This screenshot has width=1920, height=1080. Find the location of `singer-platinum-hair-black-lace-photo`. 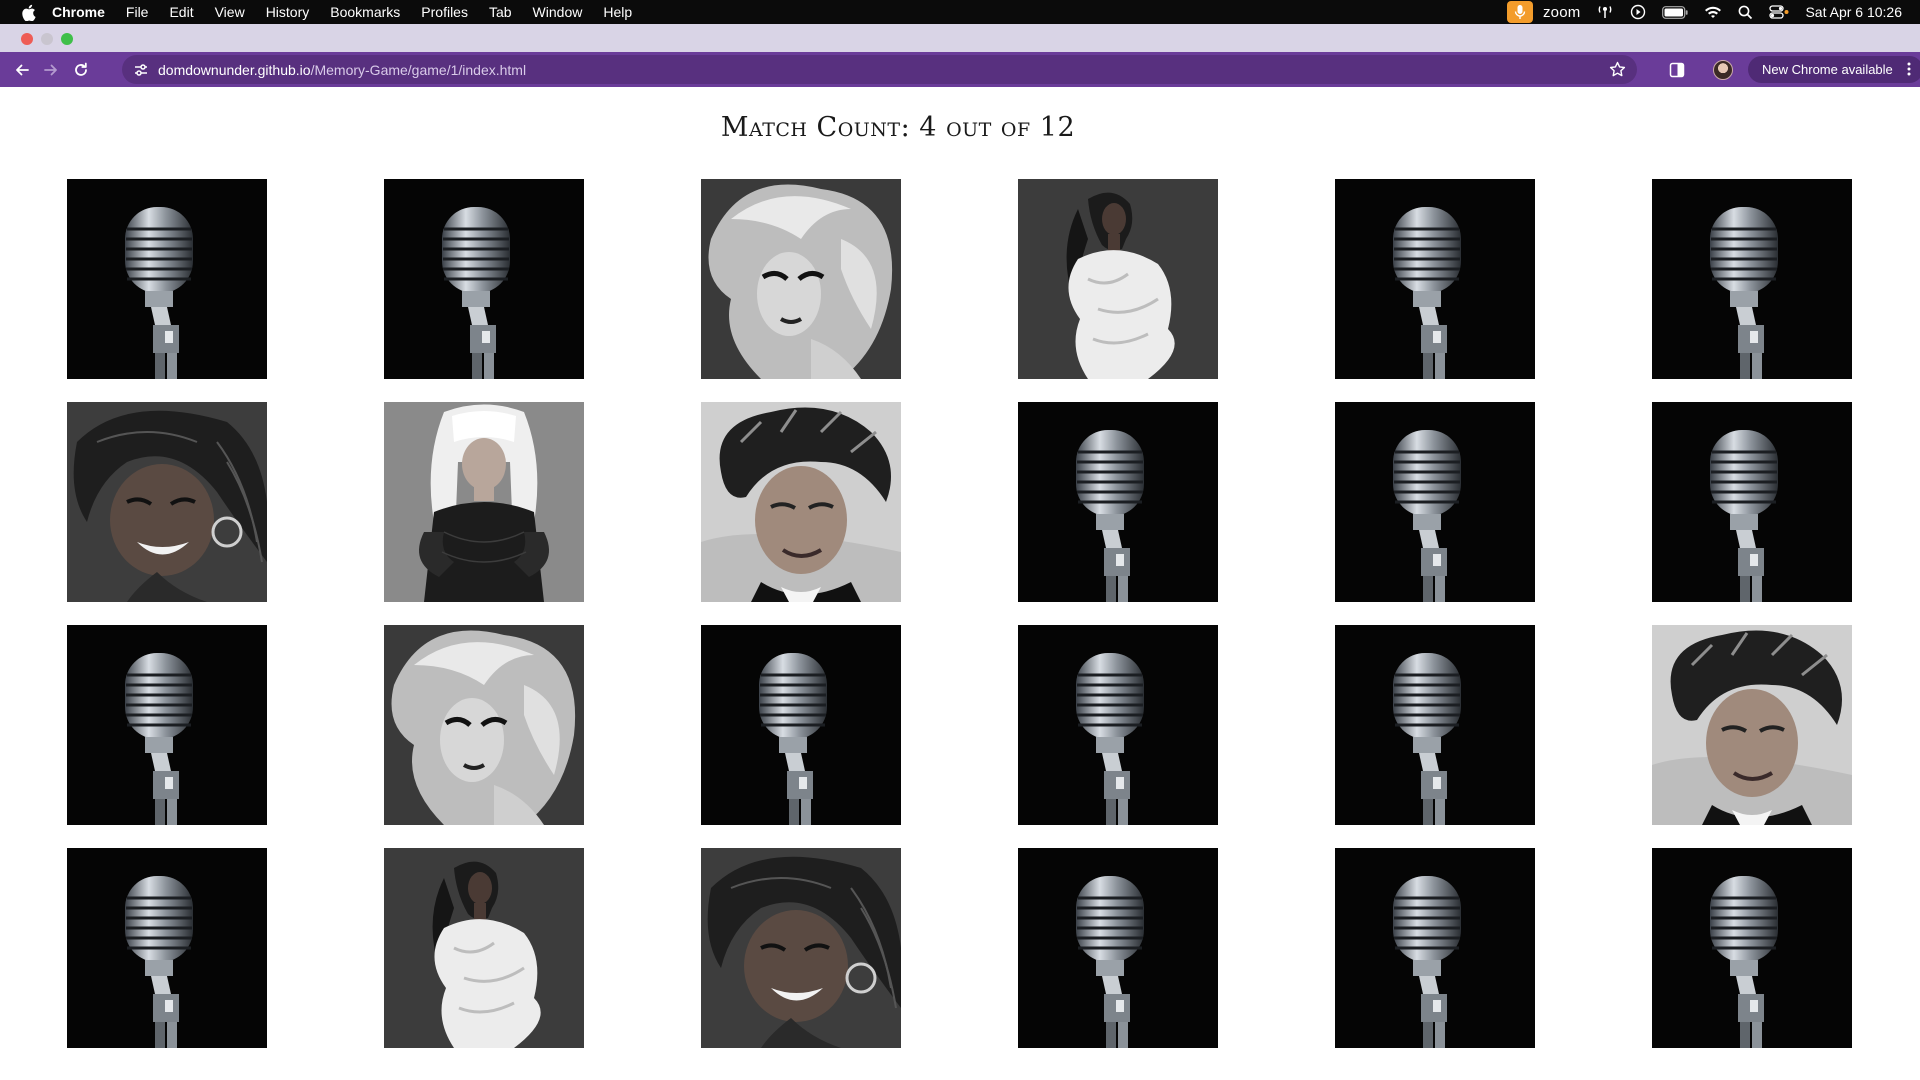

singer-platinum-hair-black-lace-photo is located at coordinates (484, 502).